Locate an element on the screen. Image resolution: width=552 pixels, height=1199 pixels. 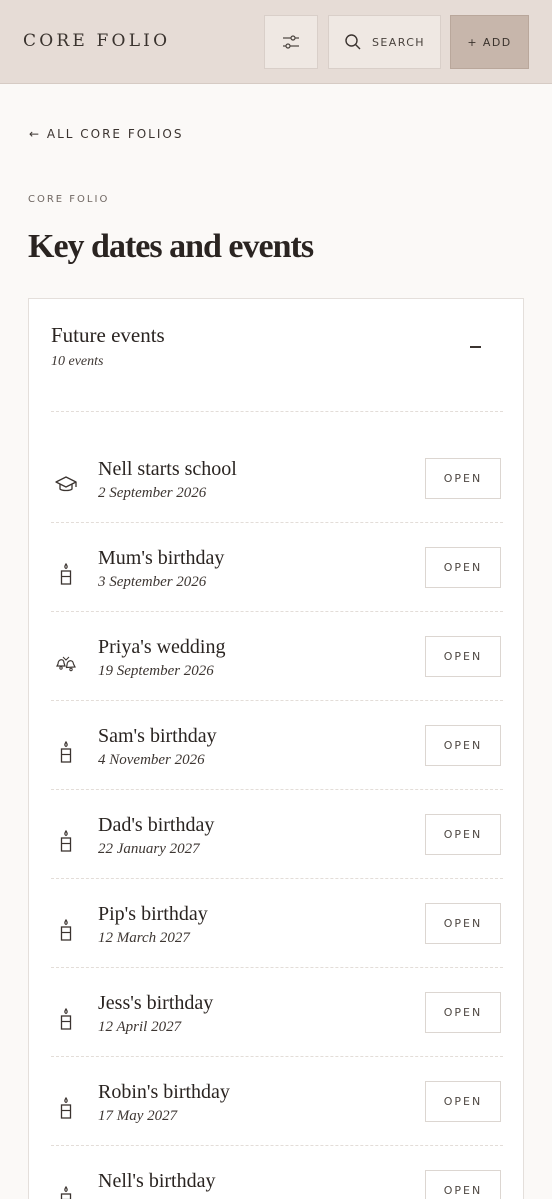
event-name: Pip's birthday is located at coordinates (153, 914).